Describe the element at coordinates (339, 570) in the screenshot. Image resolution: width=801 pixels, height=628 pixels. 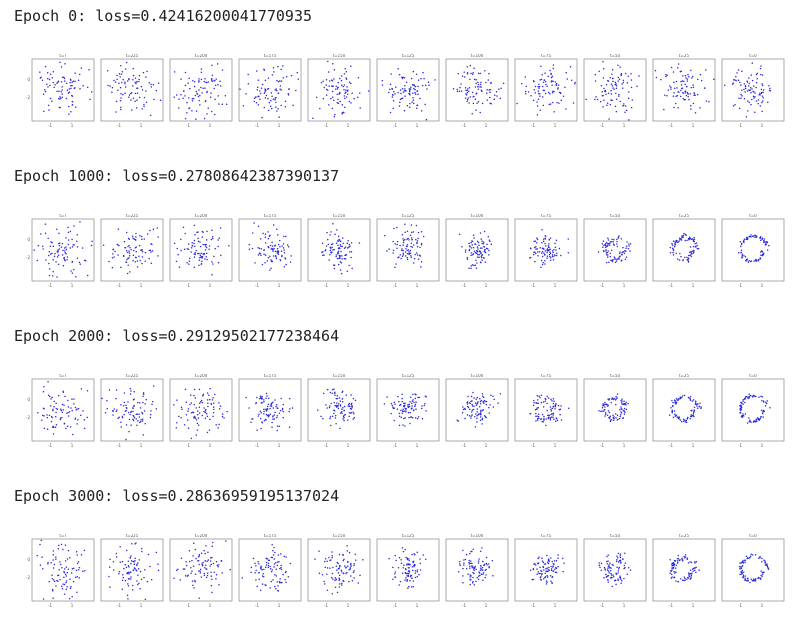
I see `panel-frame` at that location.